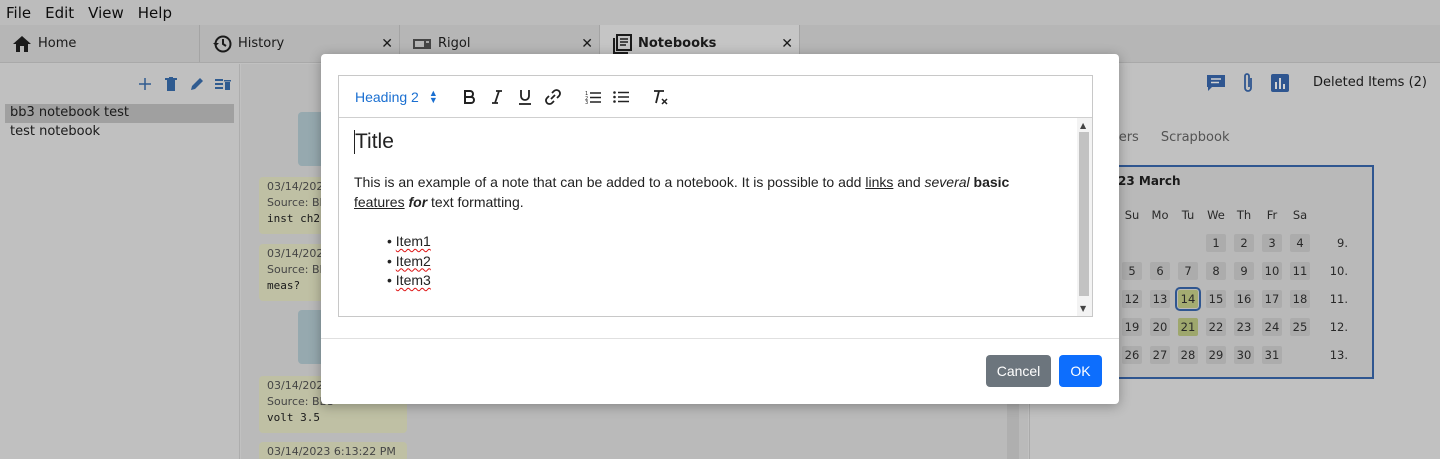 This screenshot has width=1440, height=459. I want to click on heading-select: Heading 2 ▲ ▼, so click(405, 96).